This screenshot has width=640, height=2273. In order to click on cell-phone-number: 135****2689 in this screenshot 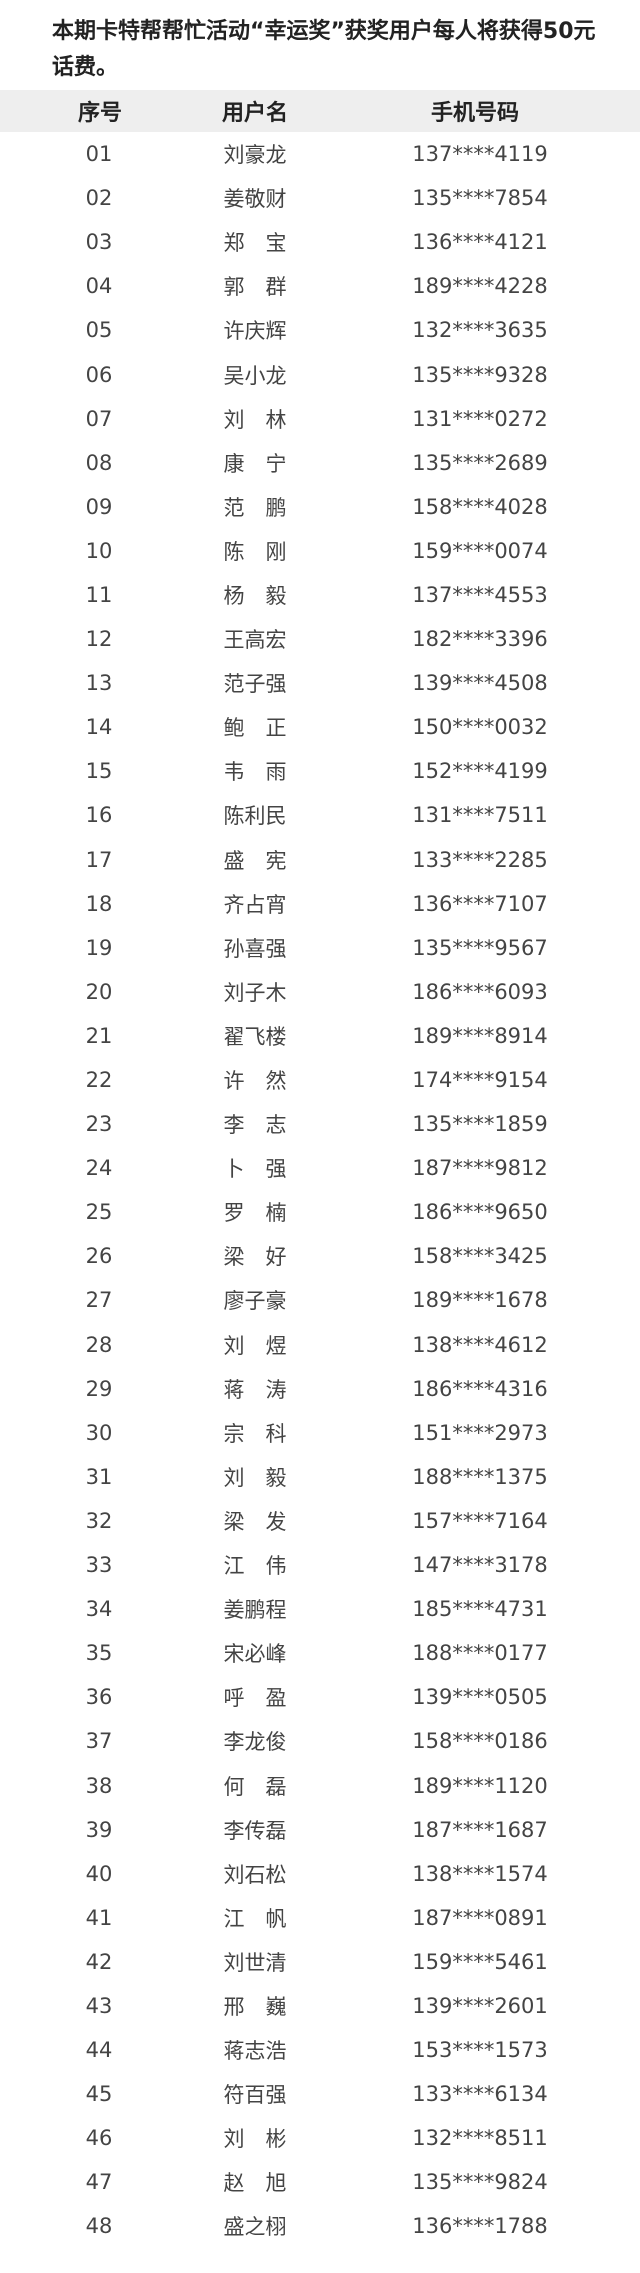, I will do `click(480, 462)`.